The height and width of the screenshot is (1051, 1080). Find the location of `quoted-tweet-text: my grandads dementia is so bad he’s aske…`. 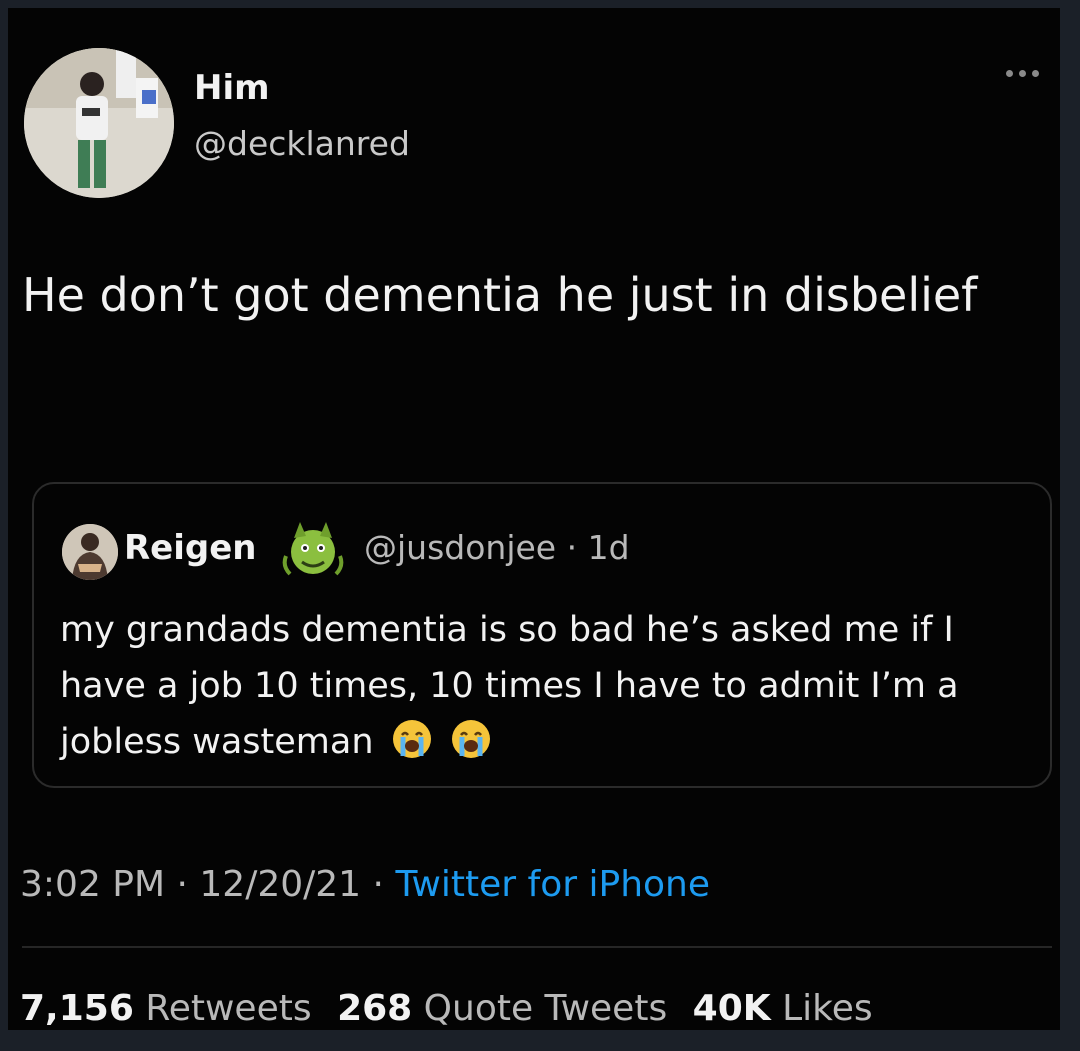

quoted-tweet-text: my grandads dementia is so bad he’s aske… is located at coordinates (540, 686).